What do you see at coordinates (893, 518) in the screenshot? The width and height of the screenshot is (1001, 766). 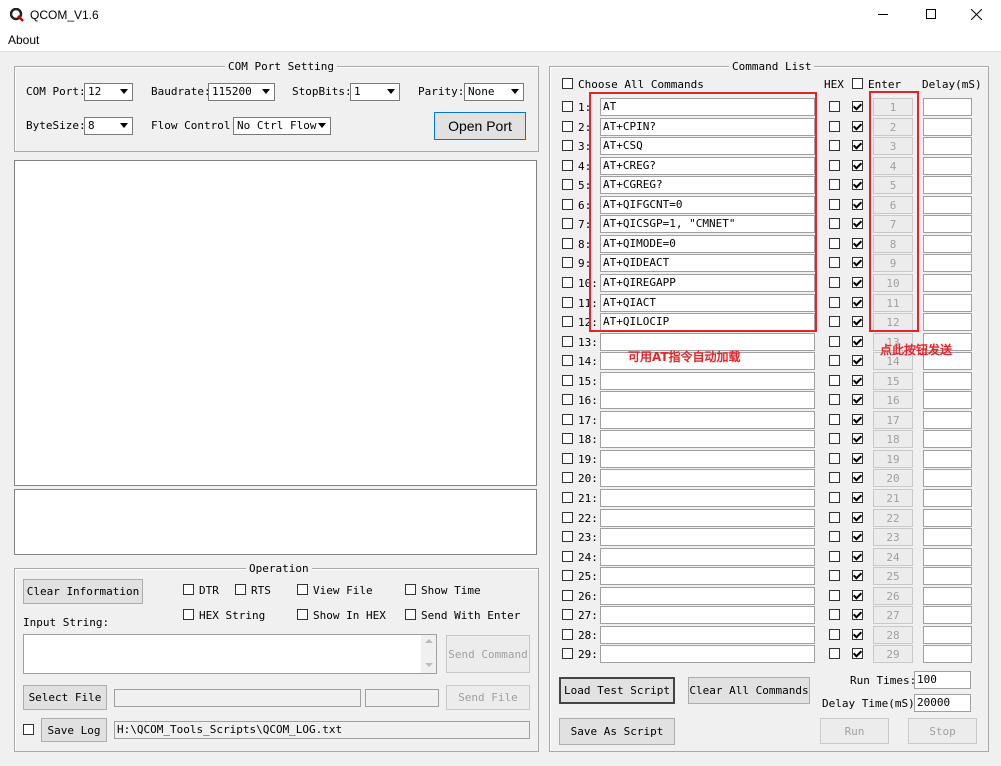 I see `send-row-button: 22` at bounding box center [893, 518].